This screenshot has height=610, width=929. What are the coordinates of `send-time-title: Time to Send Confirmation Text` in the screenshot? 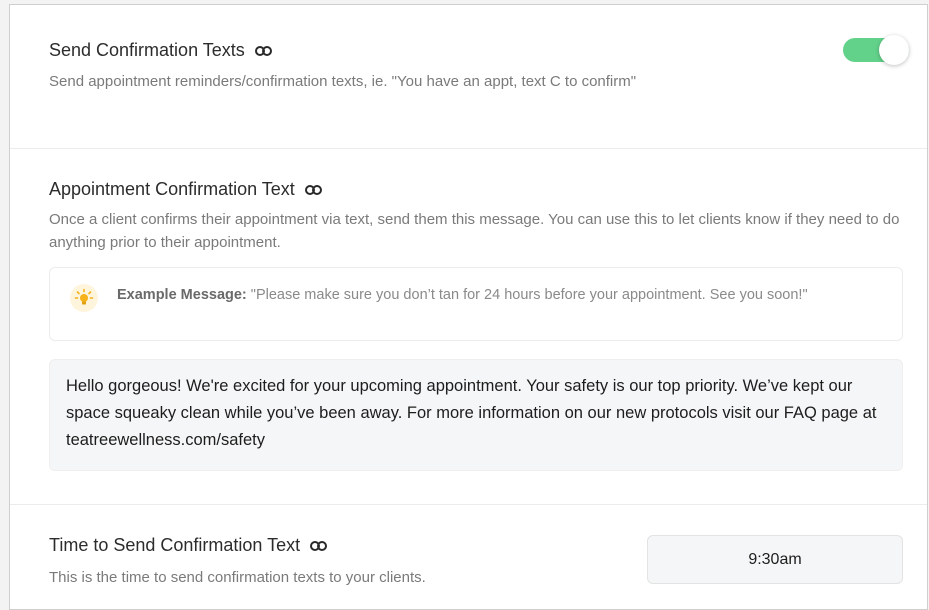 It's located at (188, 545).